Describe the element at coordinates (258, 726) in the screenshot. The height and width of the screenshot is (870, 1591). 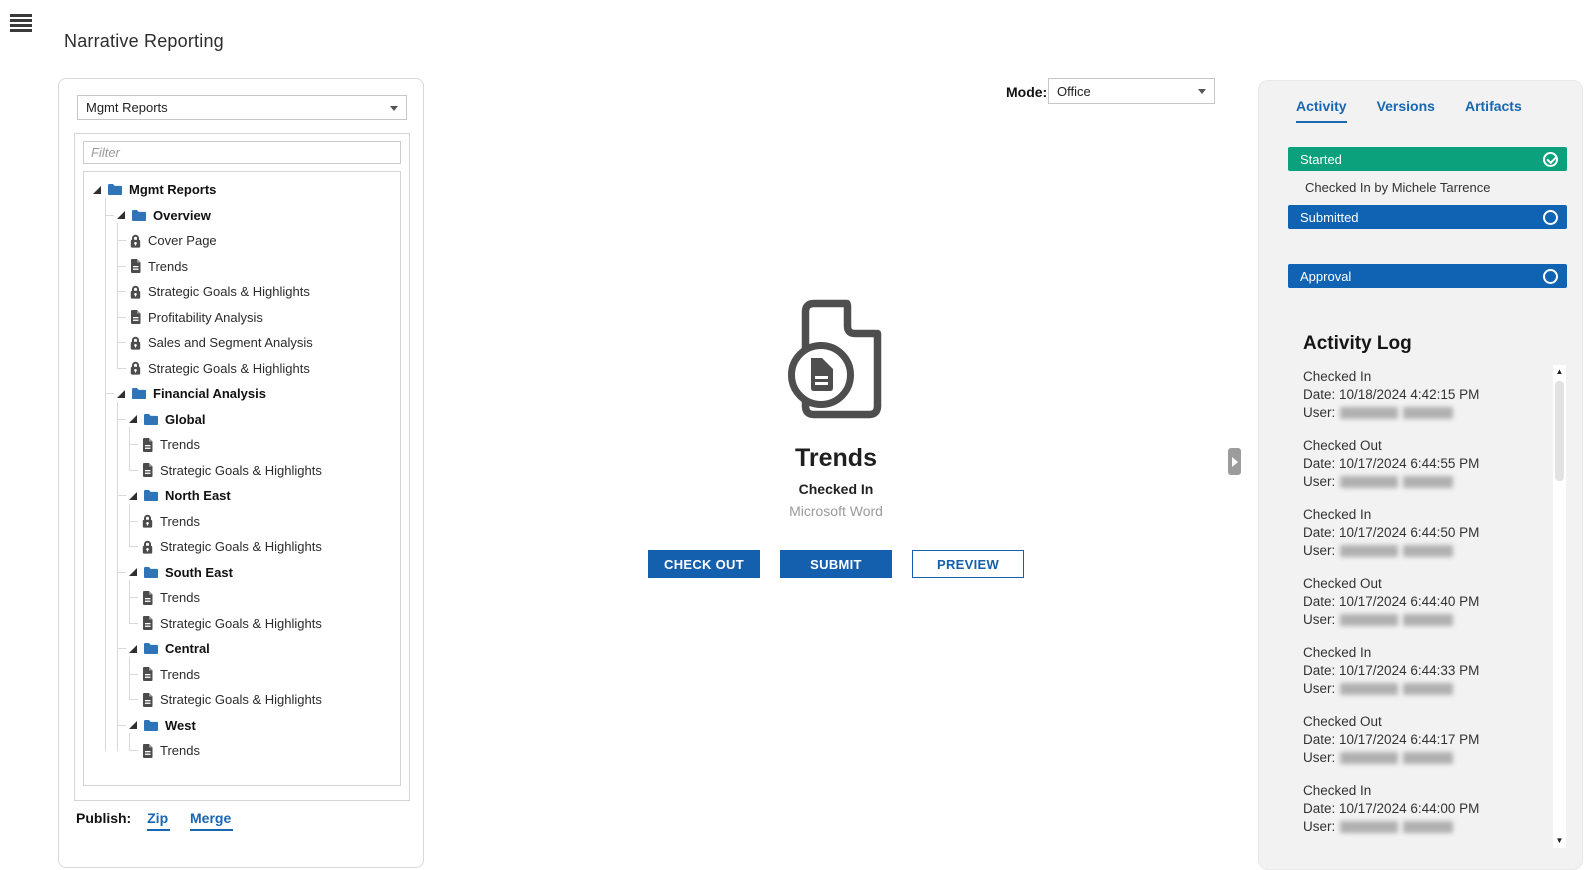
I see `tree-item-west: West` at that location.